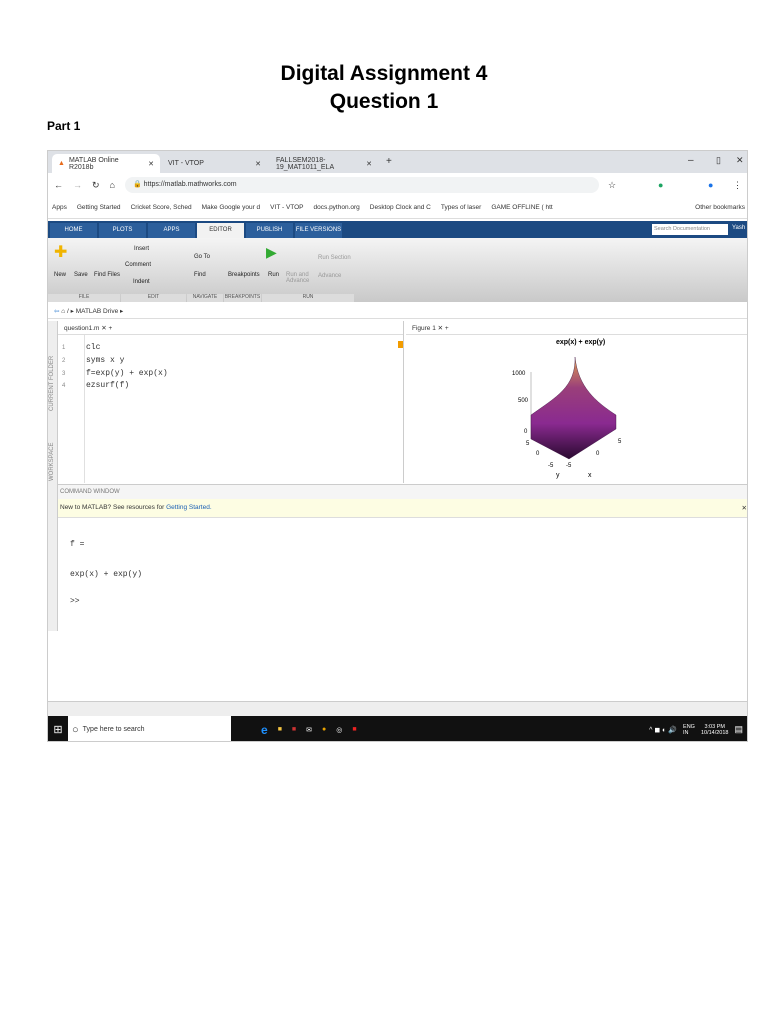 This screenshot has width=768, height=1024. What do you see at coordinates (244, 275) in the screenshot?
I see `breakpoints-button: Breakpoints` at bounding box center [244, 275].